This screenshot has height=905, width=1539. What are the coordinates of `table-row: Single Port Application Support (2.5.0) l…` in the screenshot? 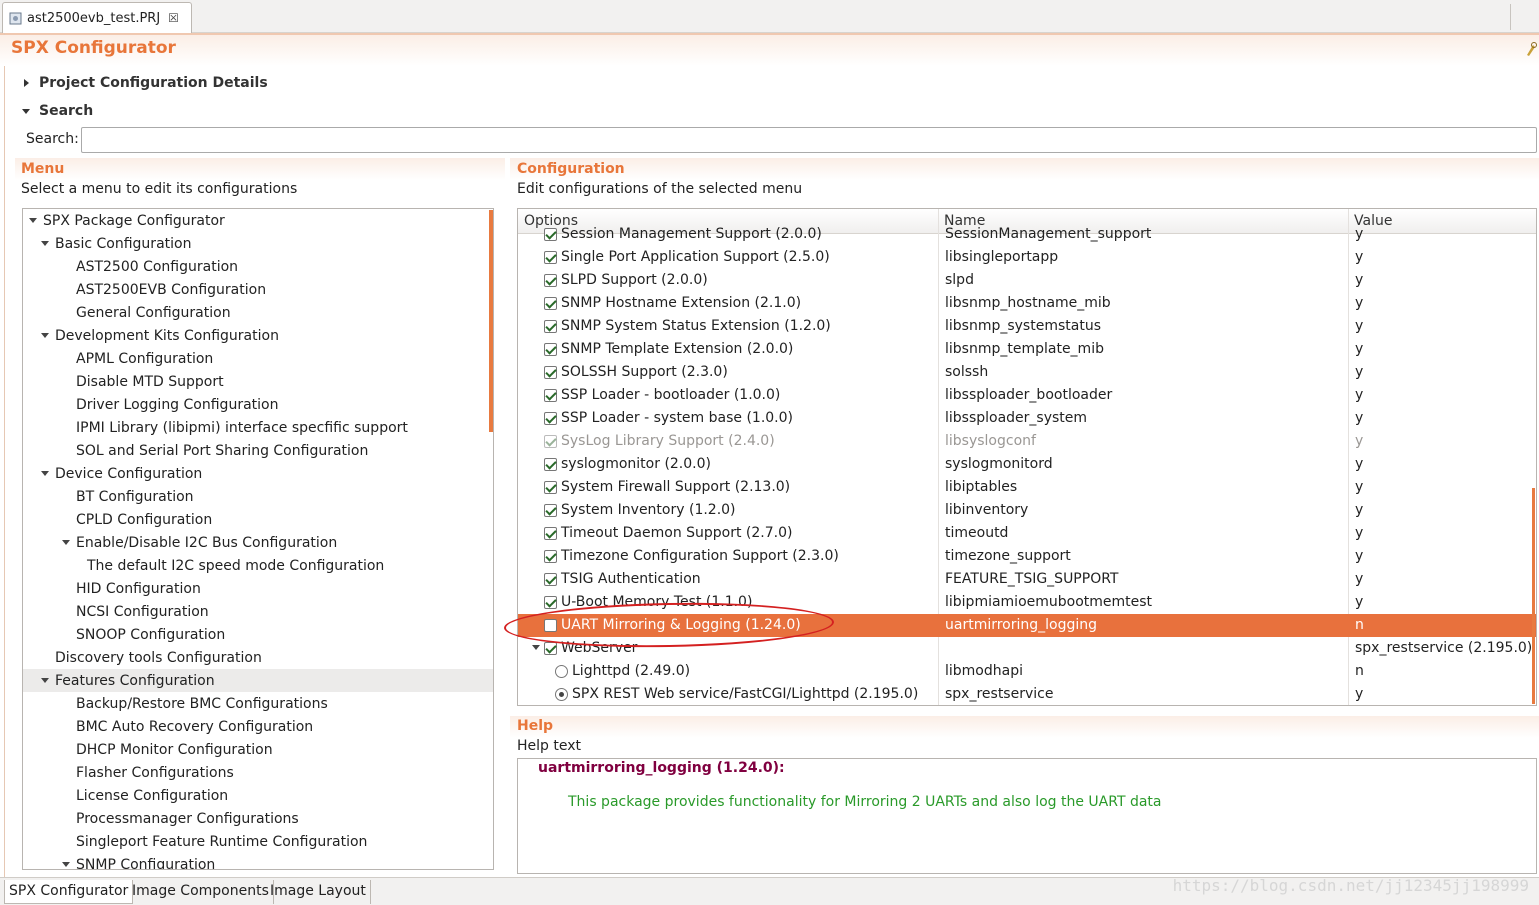 It's located at (1027, 257).